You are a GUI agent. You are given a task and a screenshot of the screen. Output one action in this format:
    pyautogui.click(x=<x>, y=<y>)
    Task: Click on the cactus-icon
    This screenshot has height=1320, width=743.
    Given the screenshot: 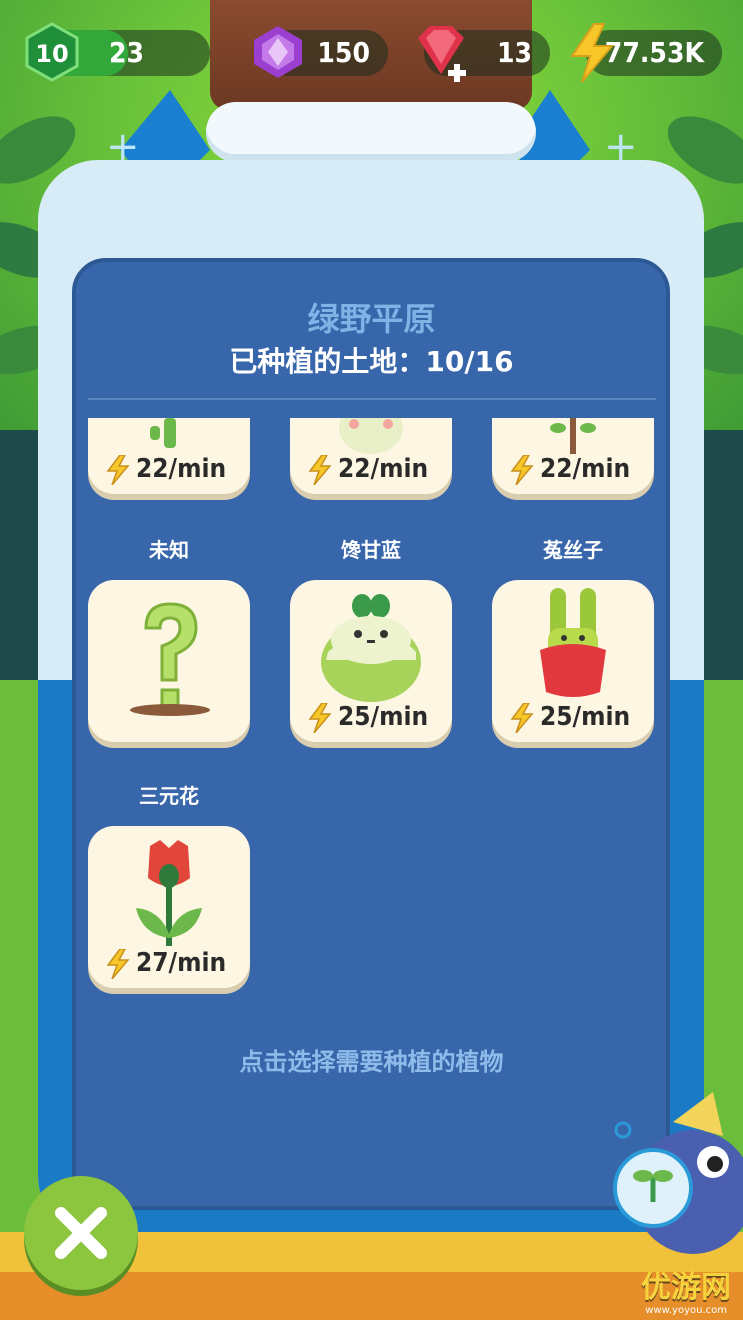 What is the action you would take?
    pyautogui.click(x=163, y=433)
    